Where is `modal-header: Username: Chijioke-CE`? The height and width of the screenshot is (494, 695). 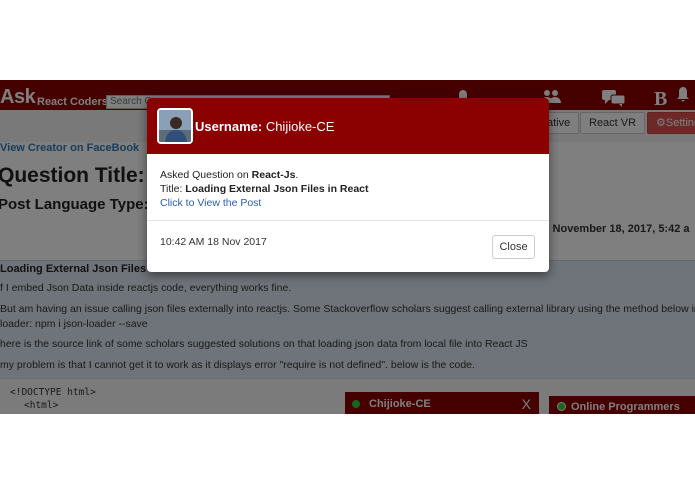 modal-header: Username: Chijioke-CE is located at coordinates (348, 126).